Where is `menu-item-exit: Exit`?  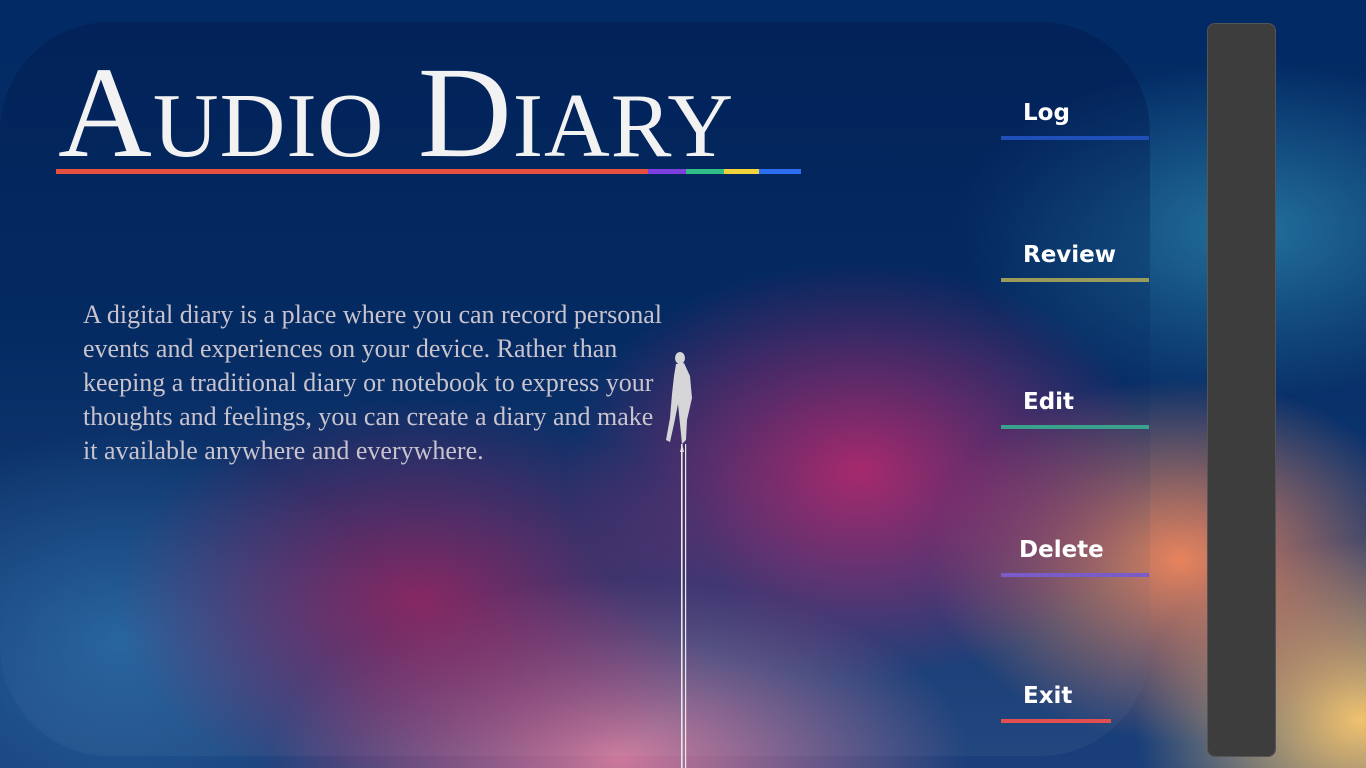
menu-item-exit: Exit is located at coordinates (1056, 703).